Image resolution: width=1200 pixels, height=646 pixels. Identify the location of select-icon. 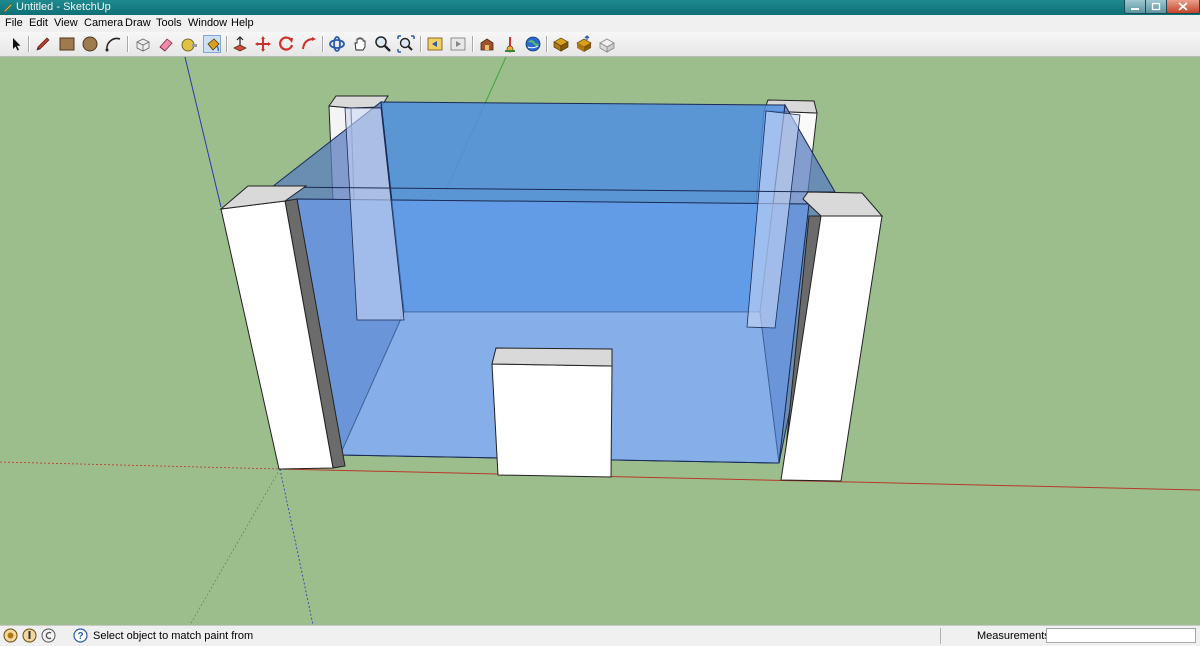
(17, 44).